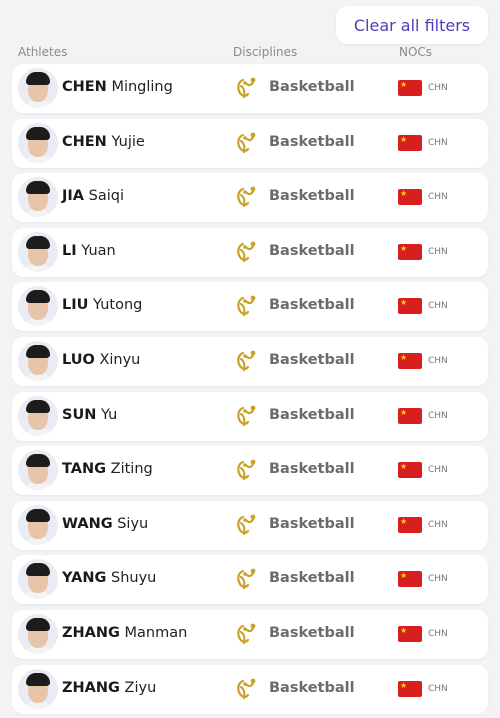 Image resolution: width=500 pixels, height=718 pixels. What do you see at coordinates (412, 25) in the screenshot?
I see `clear-all-filters-button: Clear all filters` at bounding box center [412, 25].